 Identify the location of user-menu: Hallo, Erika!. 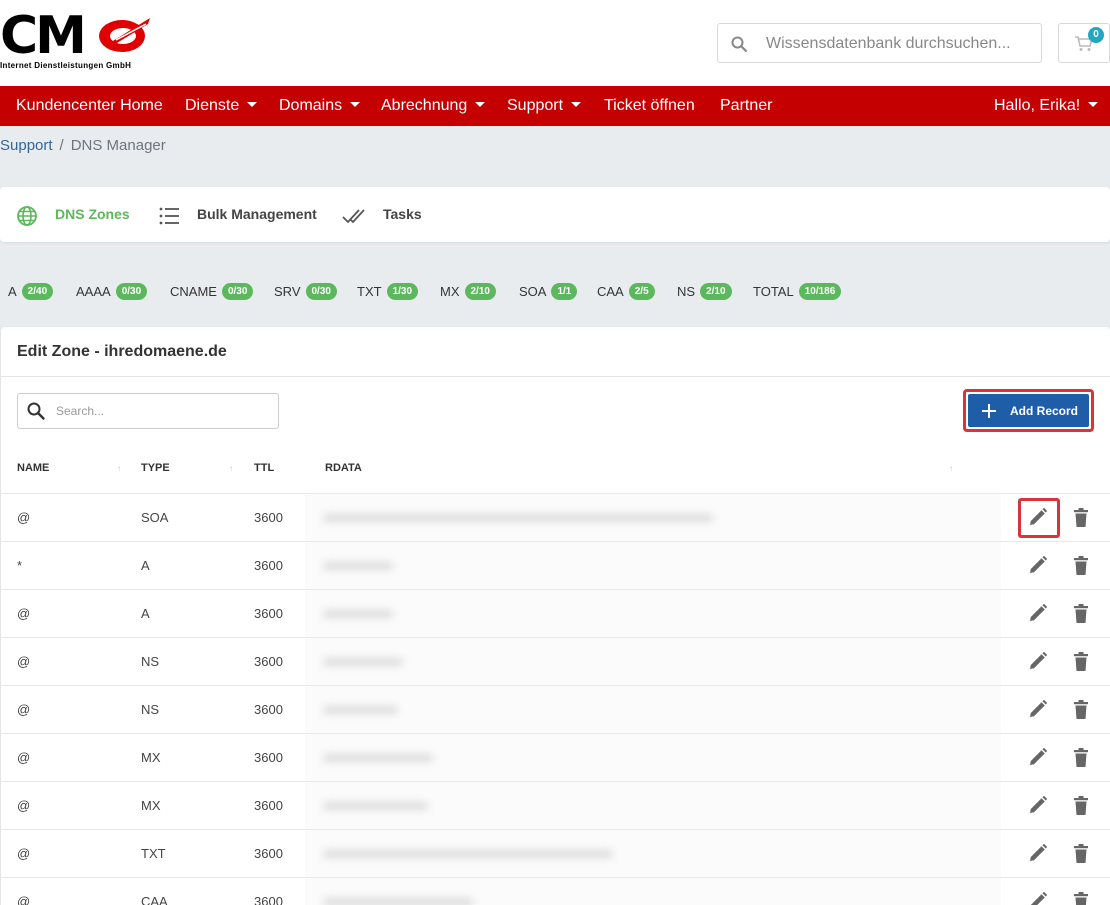
(1046, 106).